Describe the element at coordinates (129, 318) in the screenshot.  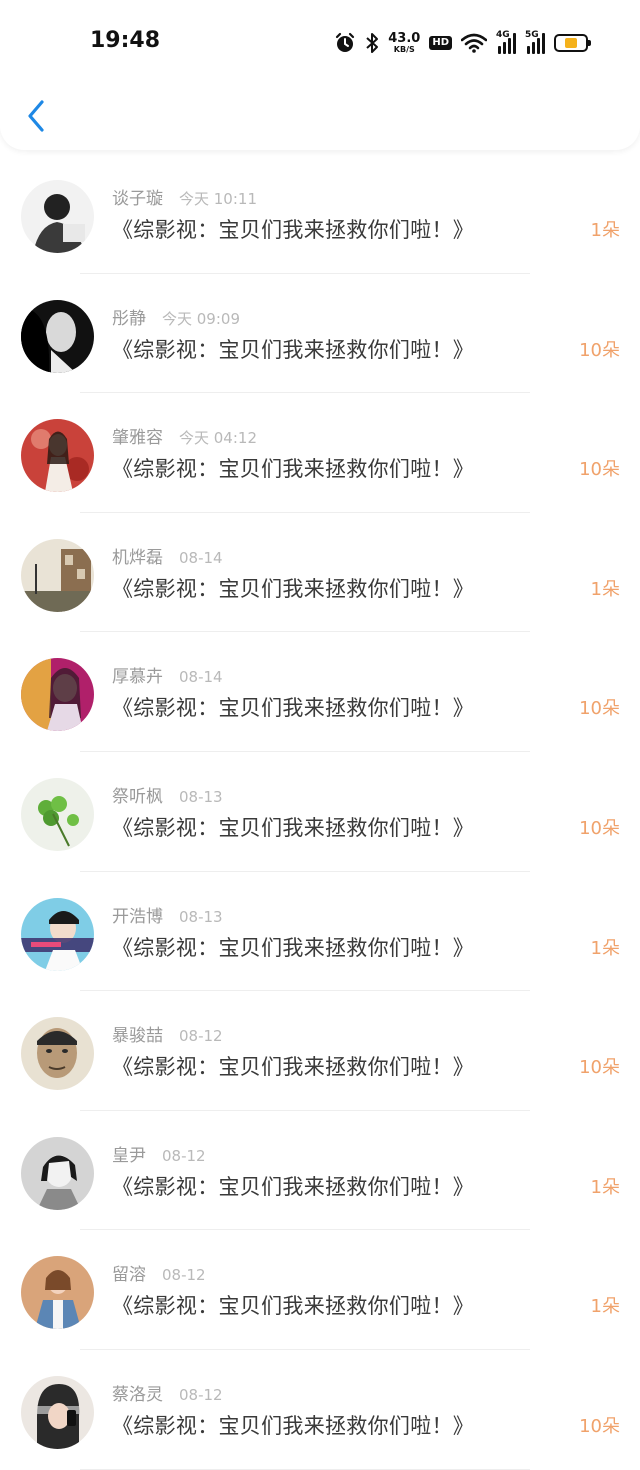
I see `user-name-text: 彤静` at that location.